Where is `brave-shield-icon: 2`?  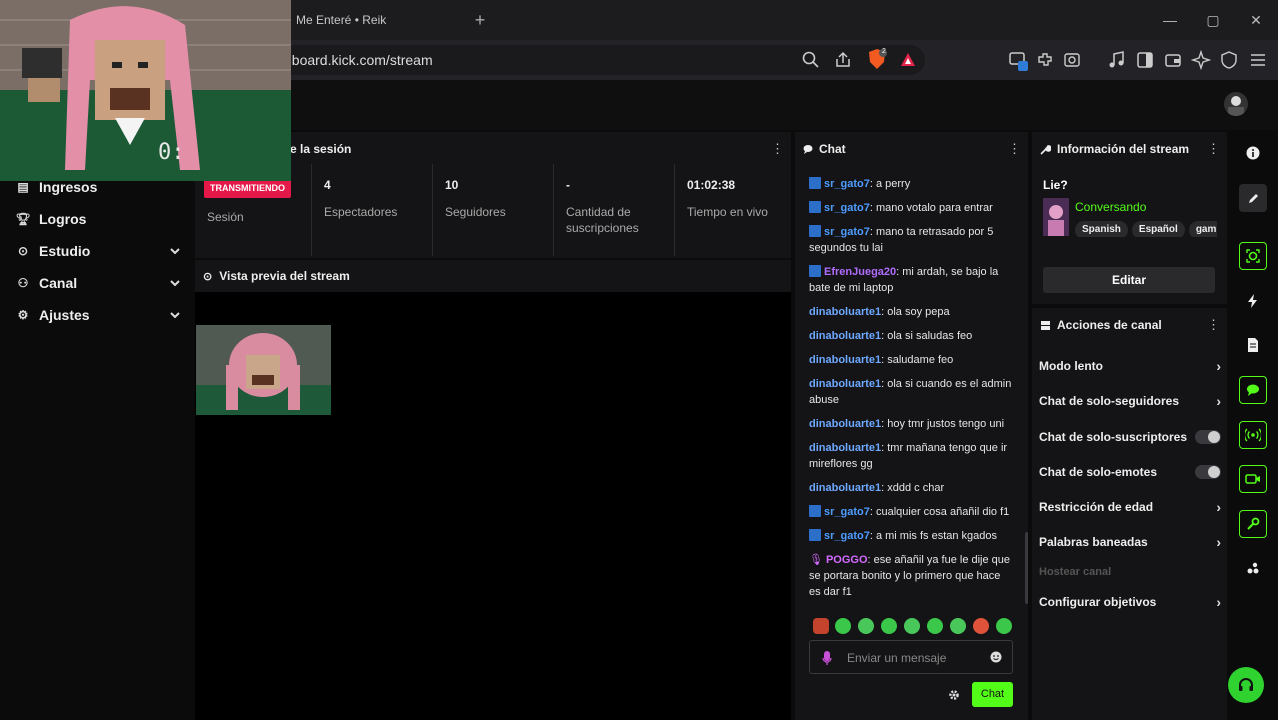 brave-shield-icon: 2 is located at coordinates (877, 60).